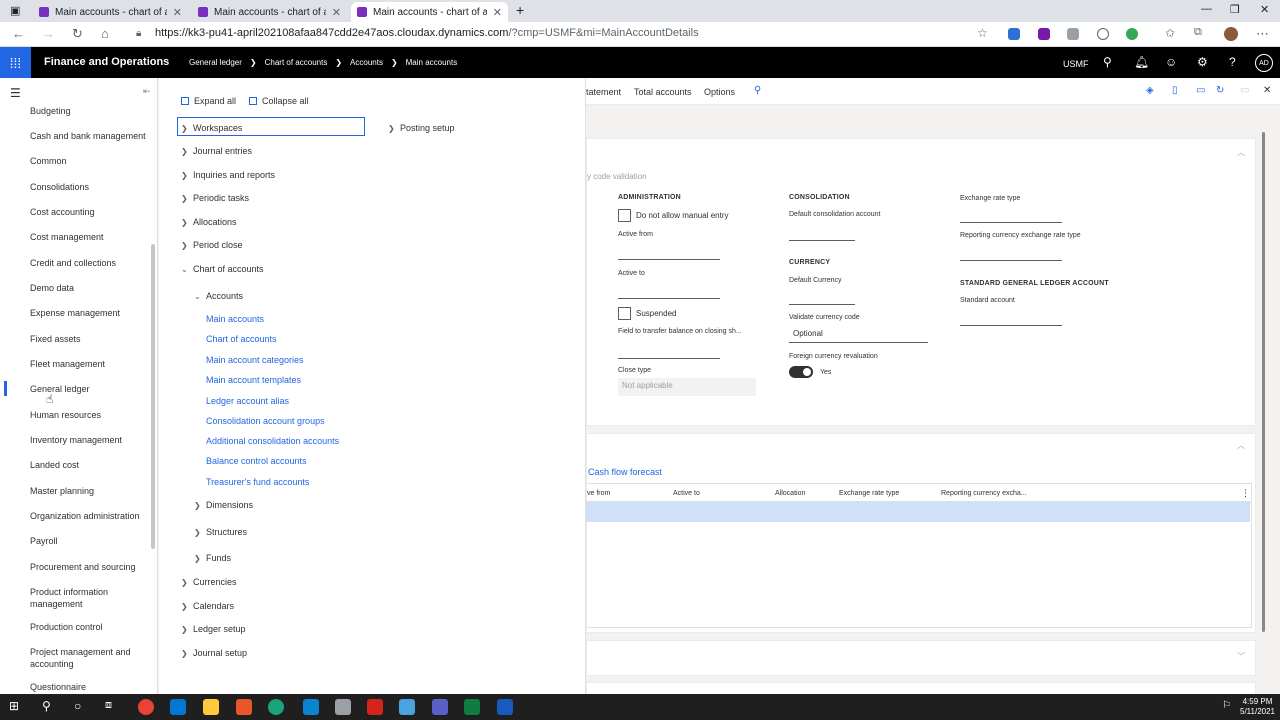  I want to click on settings-gear-icon: ⚙, so click(1202, 62).